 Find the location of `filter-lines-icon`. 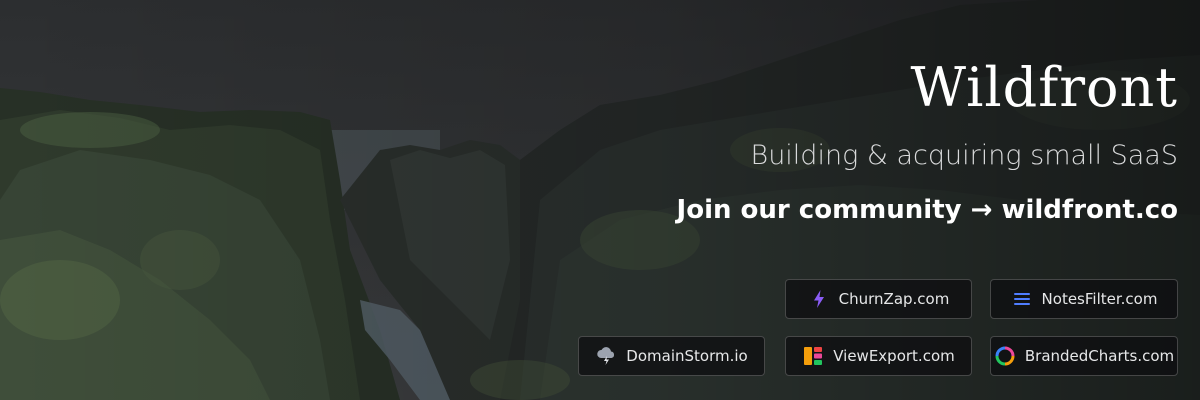

filter-lines-icon is located at coordinates (1022, 299).